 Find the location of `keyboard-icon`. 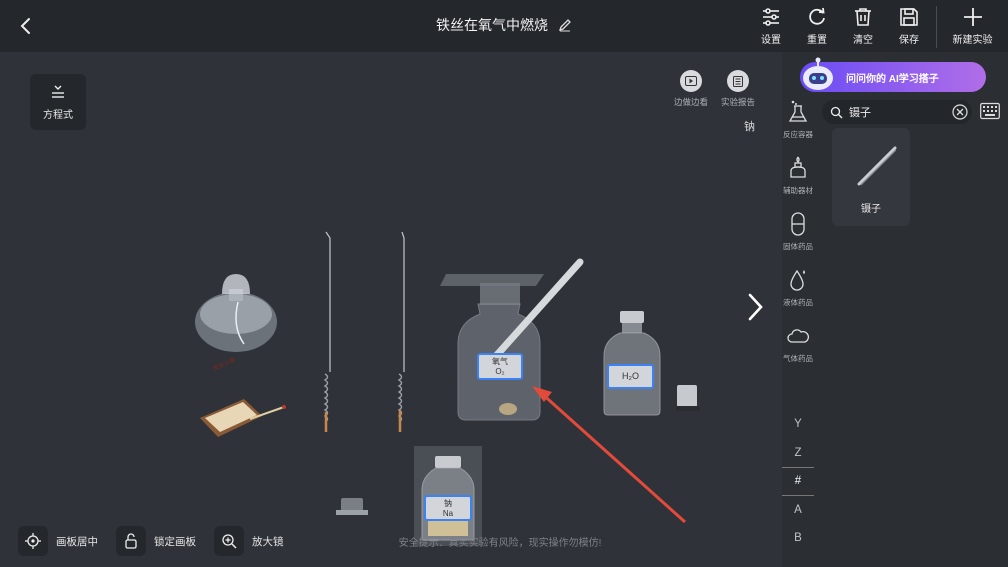

keyboard-icon is located at coordinates (990, 111).